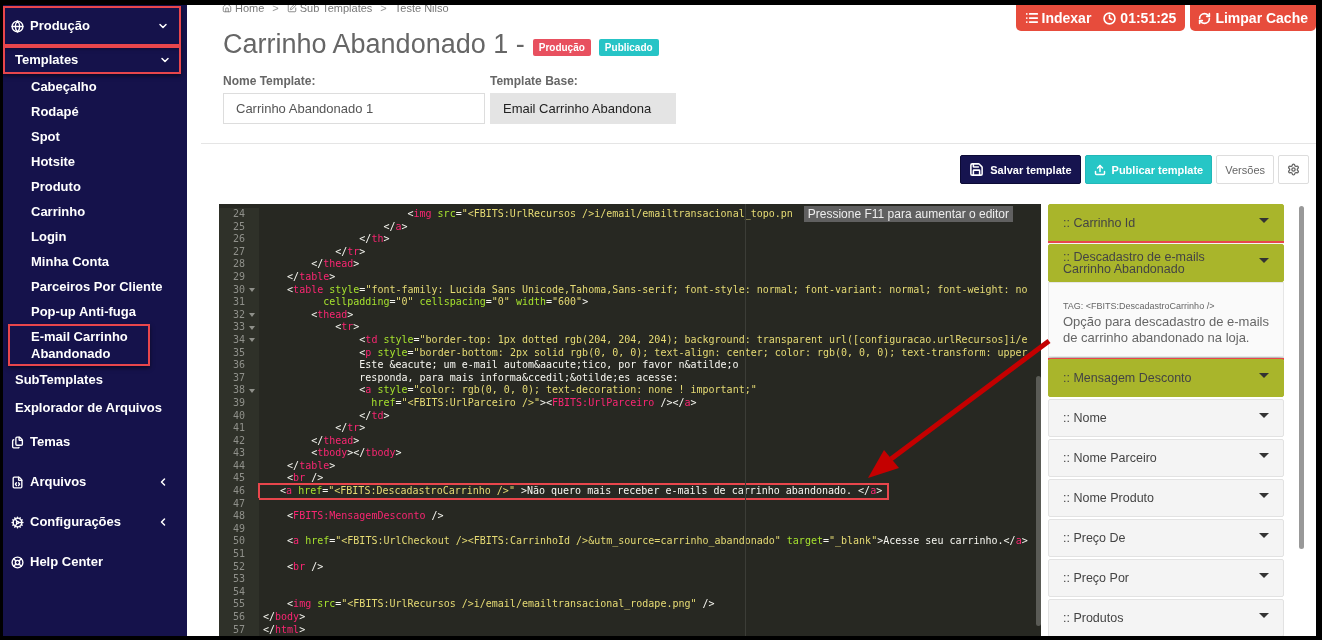 This screenshot has width=1322, height=640. I want to click on sidebar-item: Produção, so click(92, 26).